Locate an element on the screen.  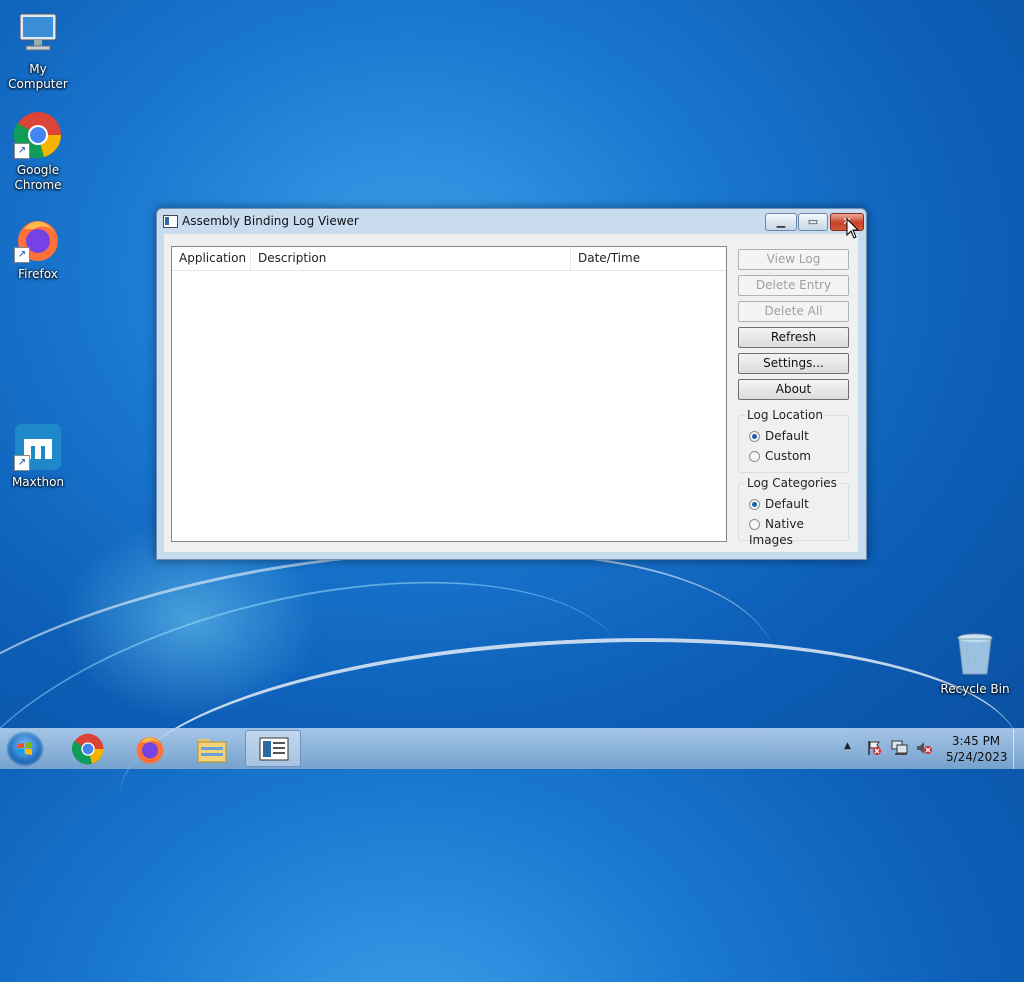
taskbar-chrome is located at coordinates (88, 748).